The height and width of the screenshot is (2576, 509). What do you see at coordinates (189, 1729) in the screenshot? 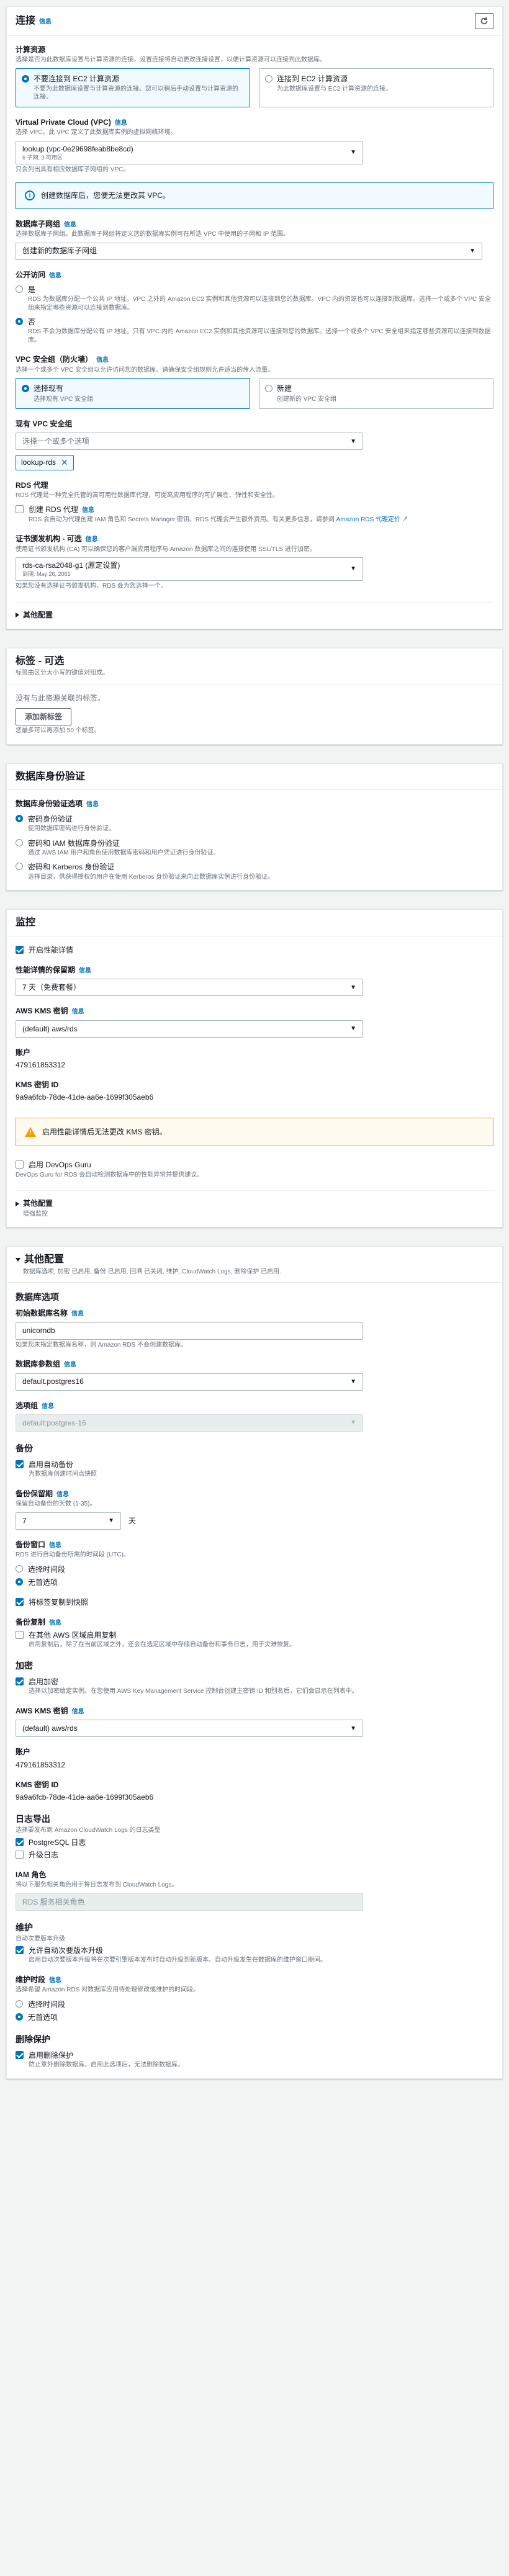
I see `encryption-kms-select: (default) aws/rds ▼` at bounding box center [189, 1729].